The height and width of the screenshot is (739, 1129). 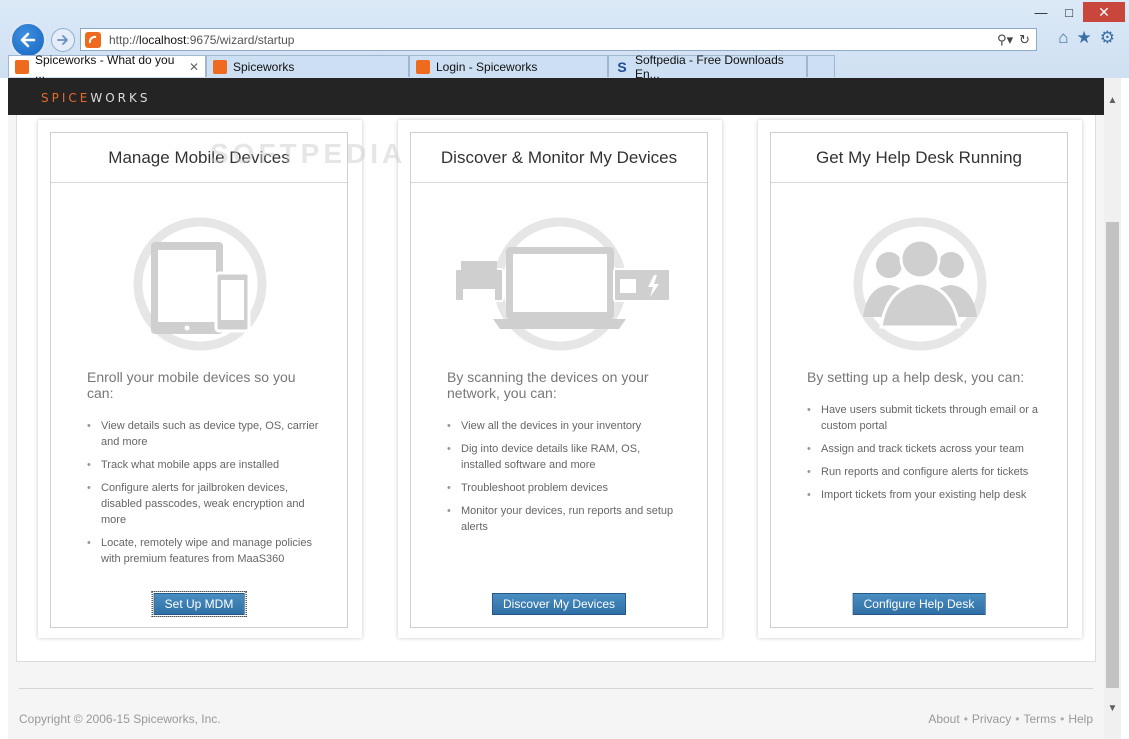 I want to click on tab-label: Spiceworks, so click(x=264, y=66).